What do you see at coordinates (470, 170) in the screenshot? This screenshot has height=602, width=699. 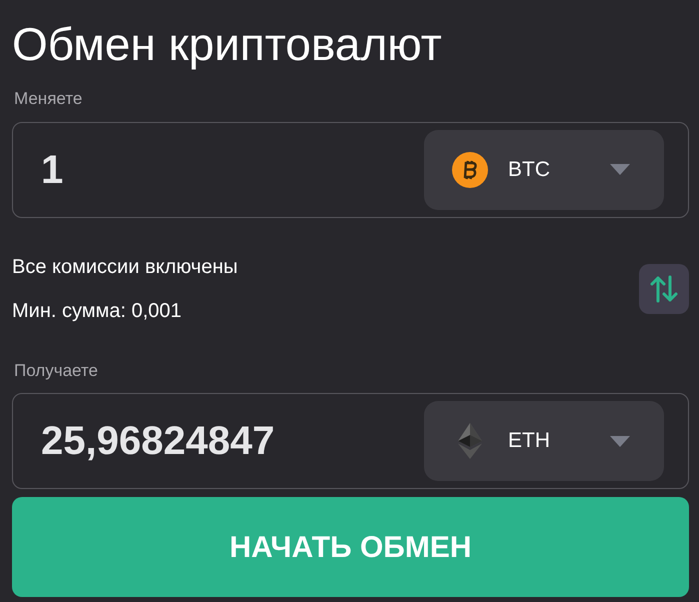 I see `bitcoin-icon` at bounding box center [470, 170].